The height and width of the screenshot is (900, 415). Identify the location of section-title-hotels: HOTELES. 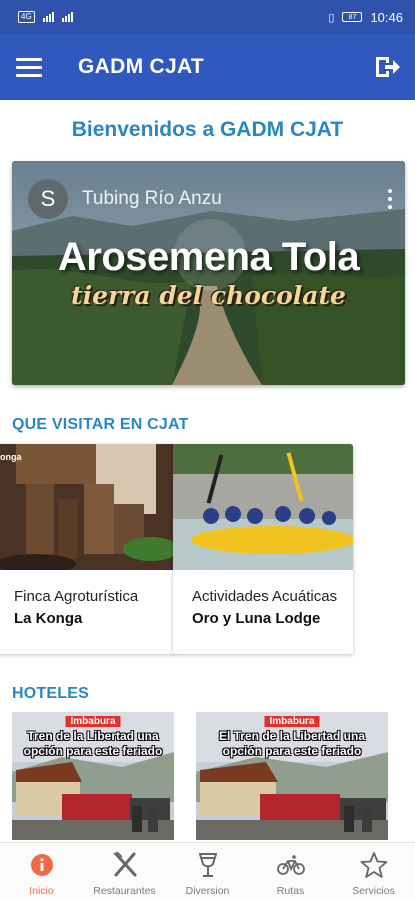
(50, 693).